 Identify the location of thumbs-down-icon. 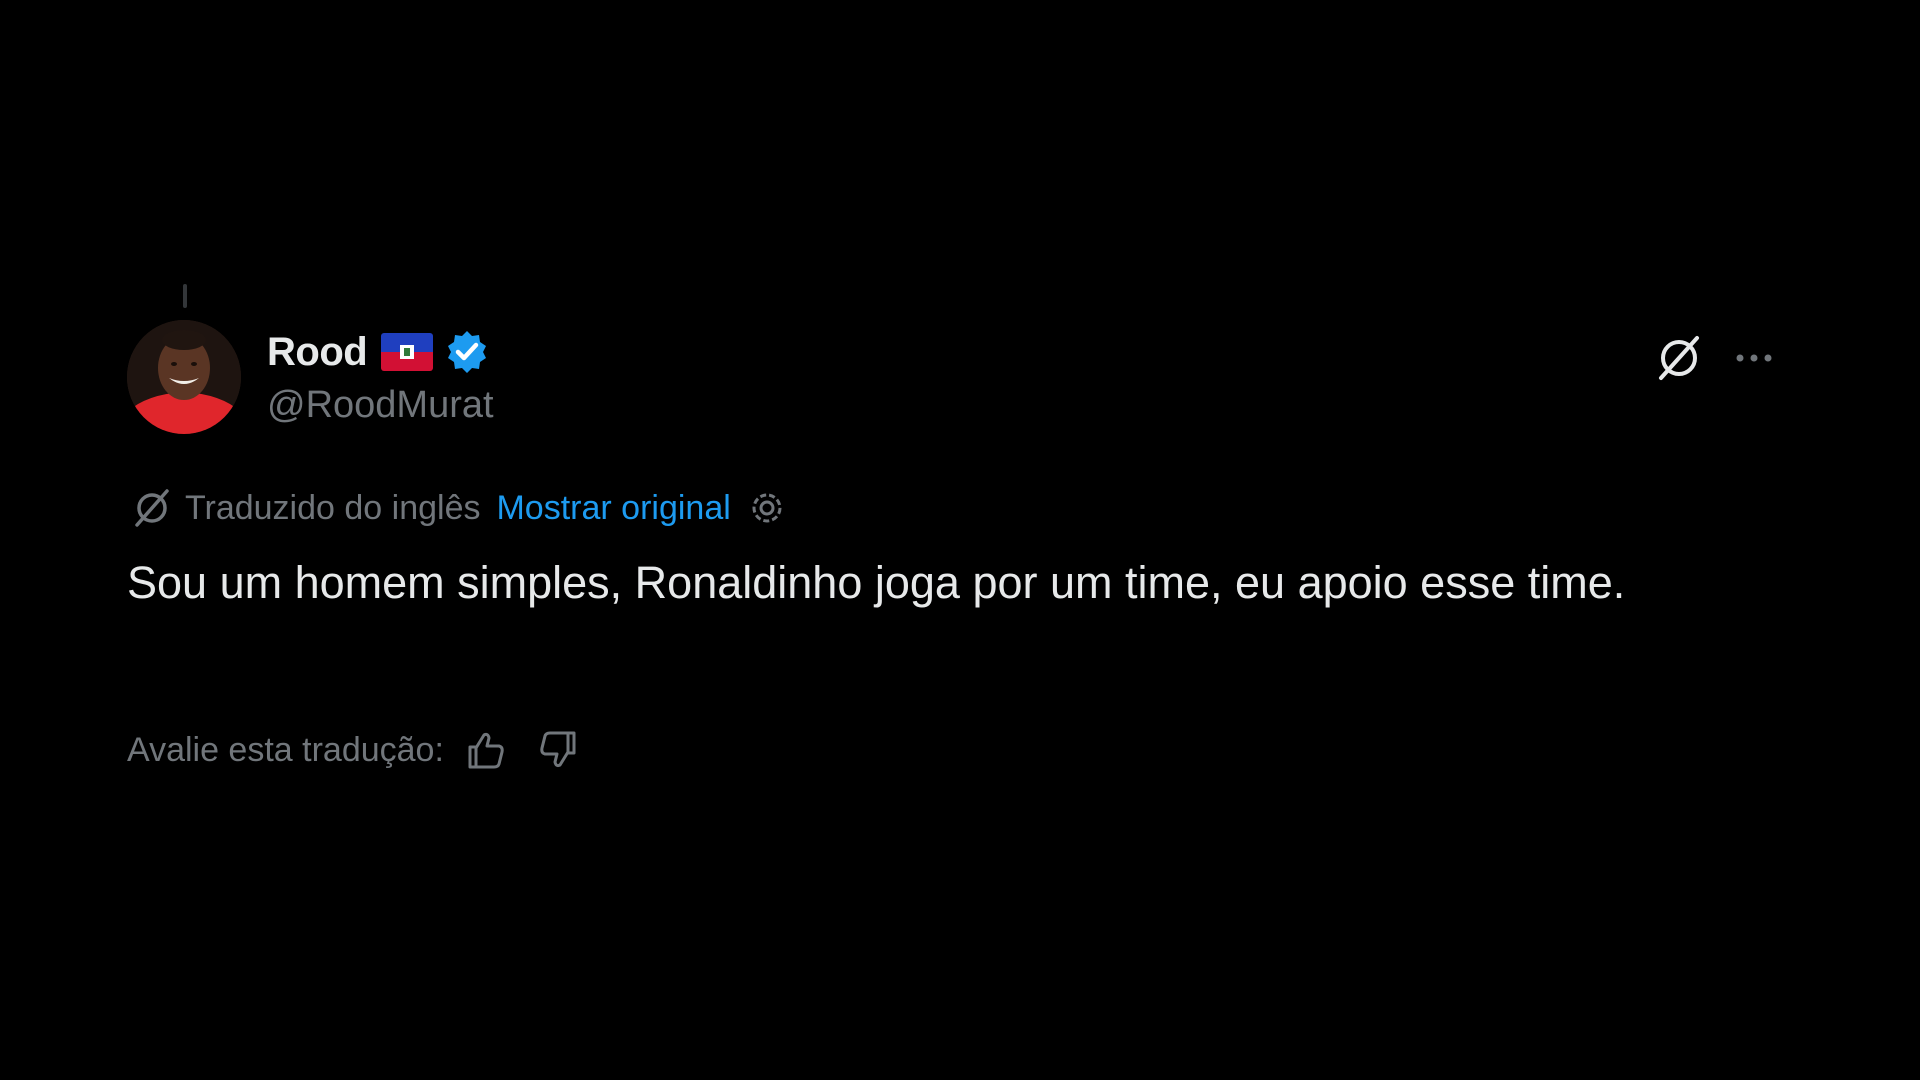
(559, 750).